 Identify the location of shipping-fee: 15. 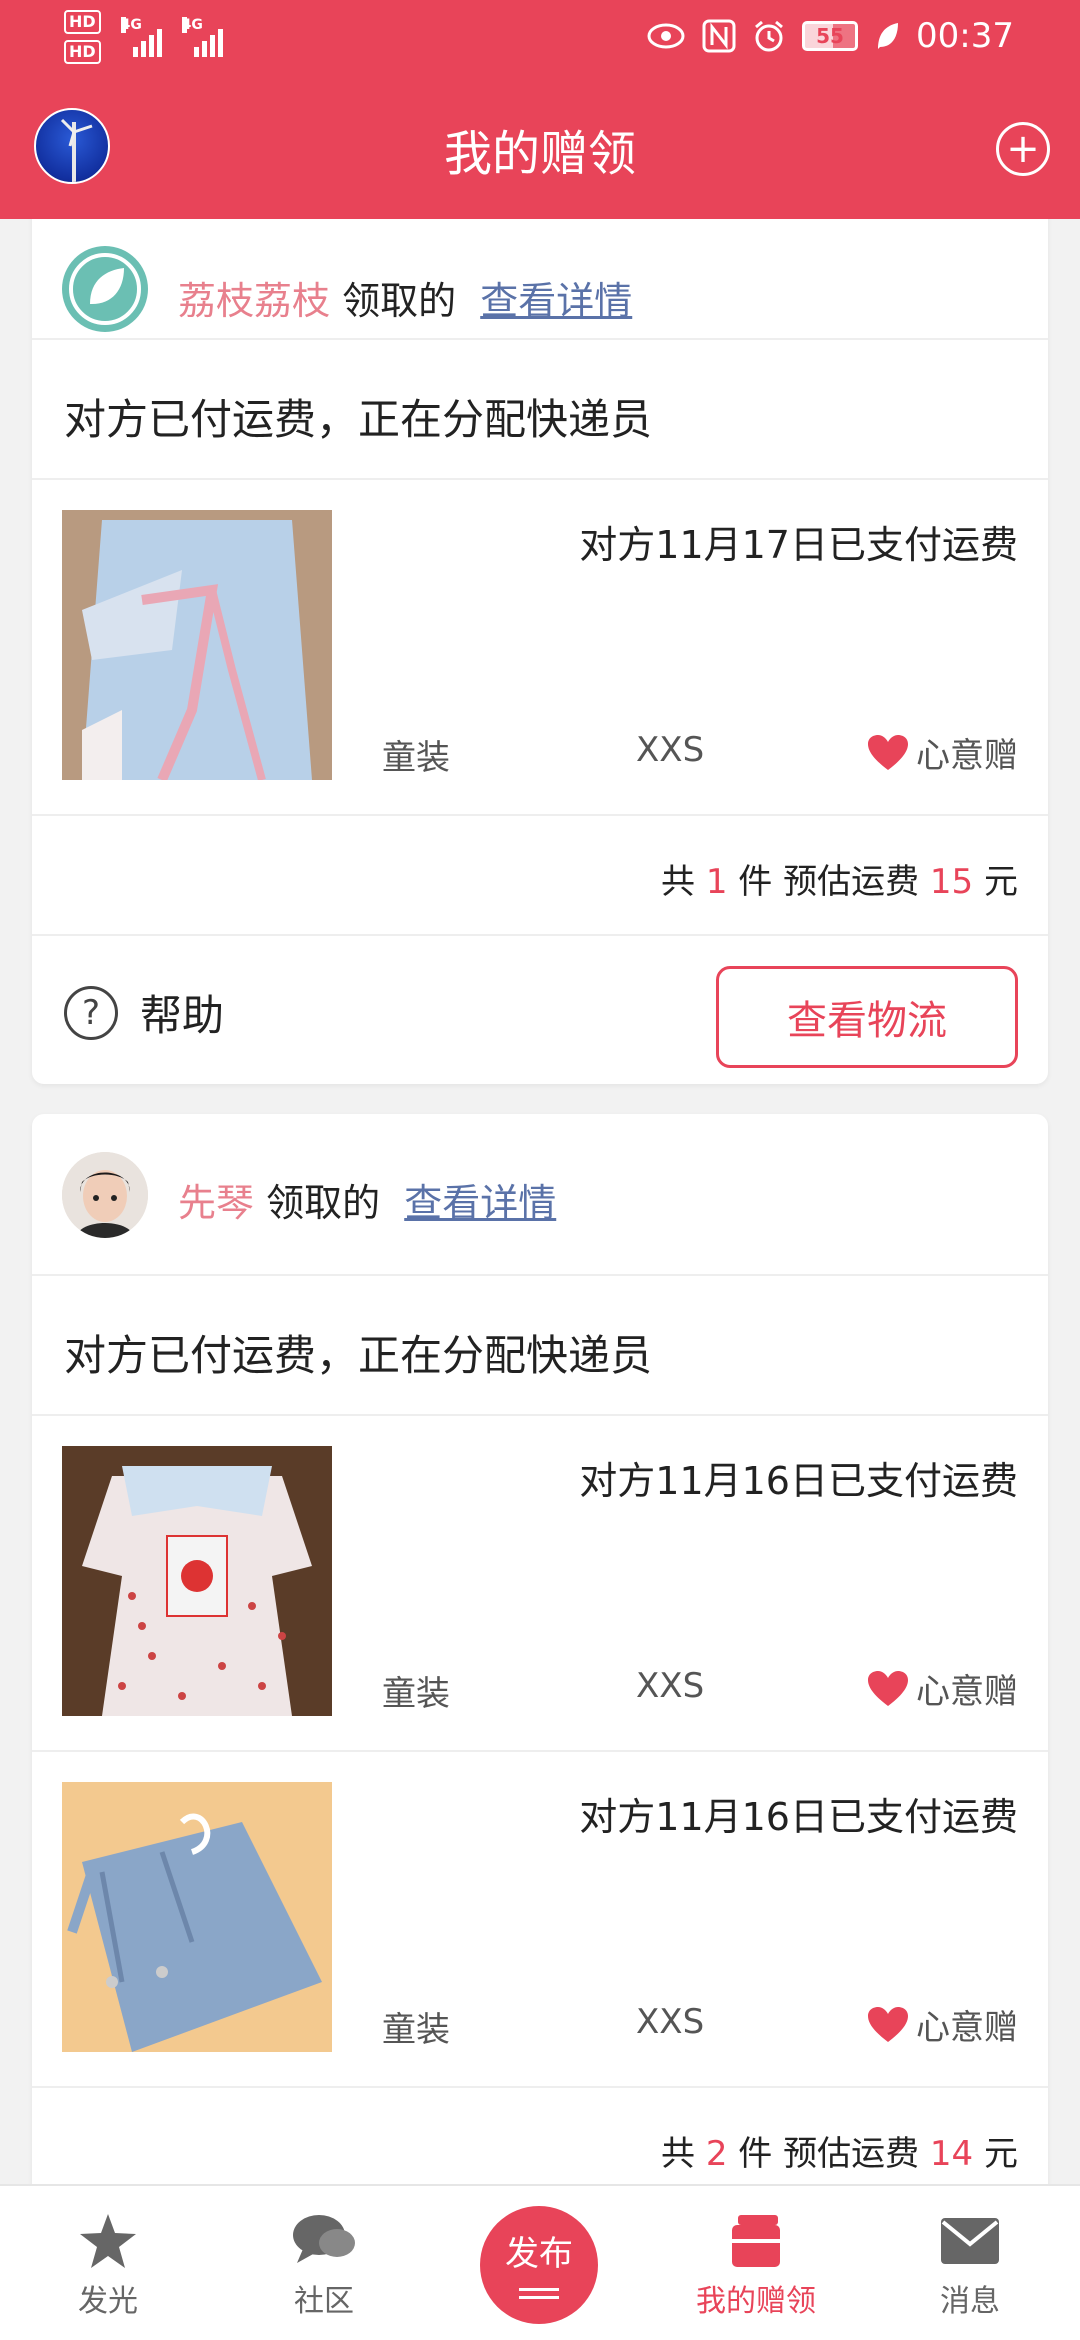
(951, 882).